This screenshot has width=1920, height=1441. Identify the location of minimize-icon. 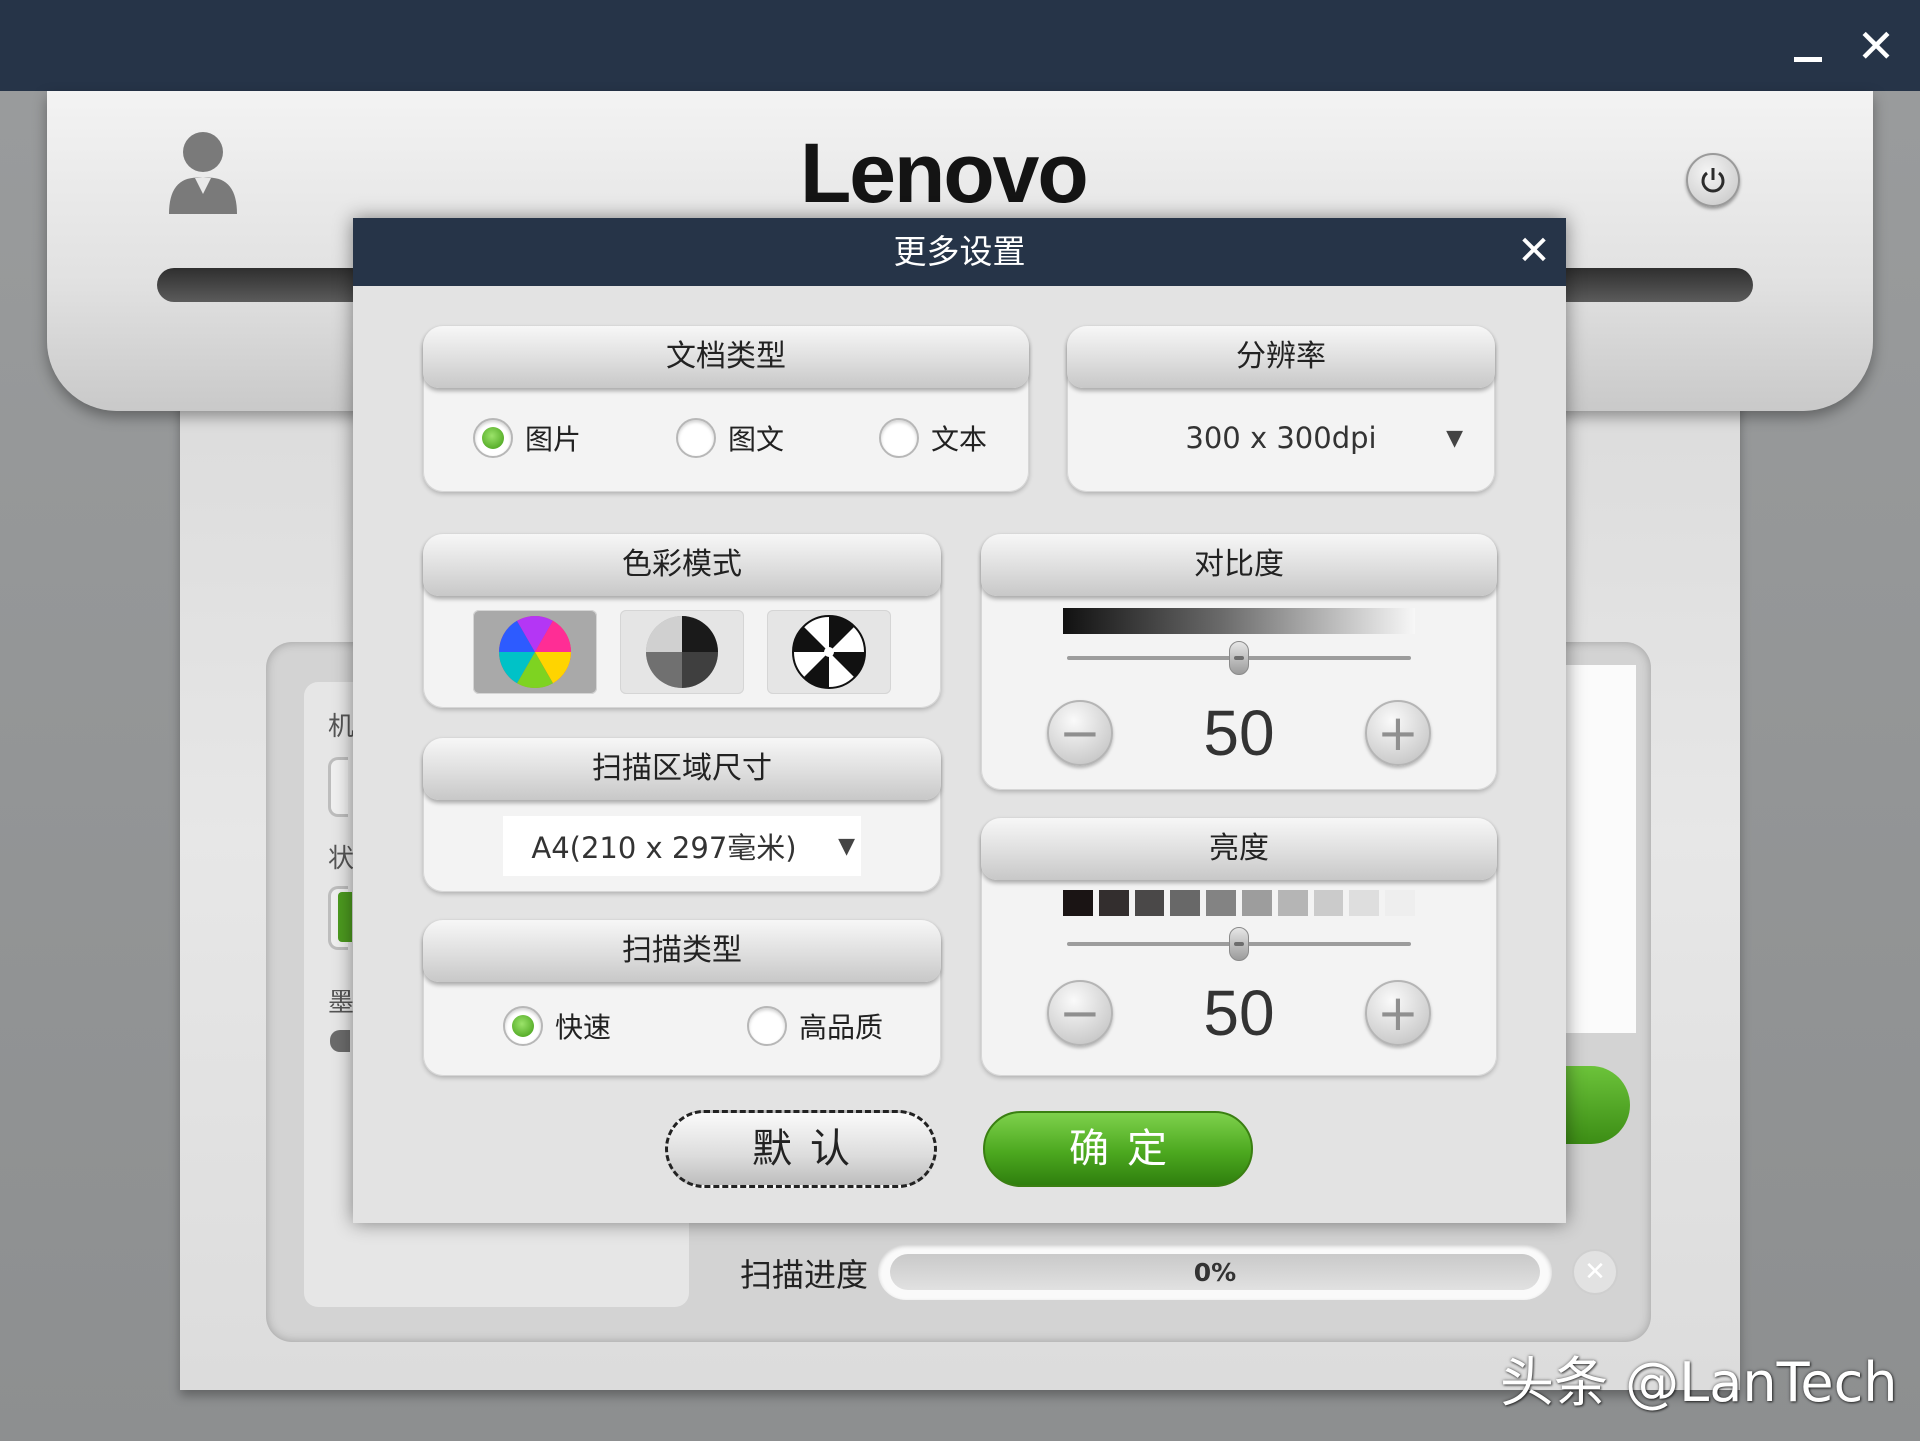
(1808, 59).